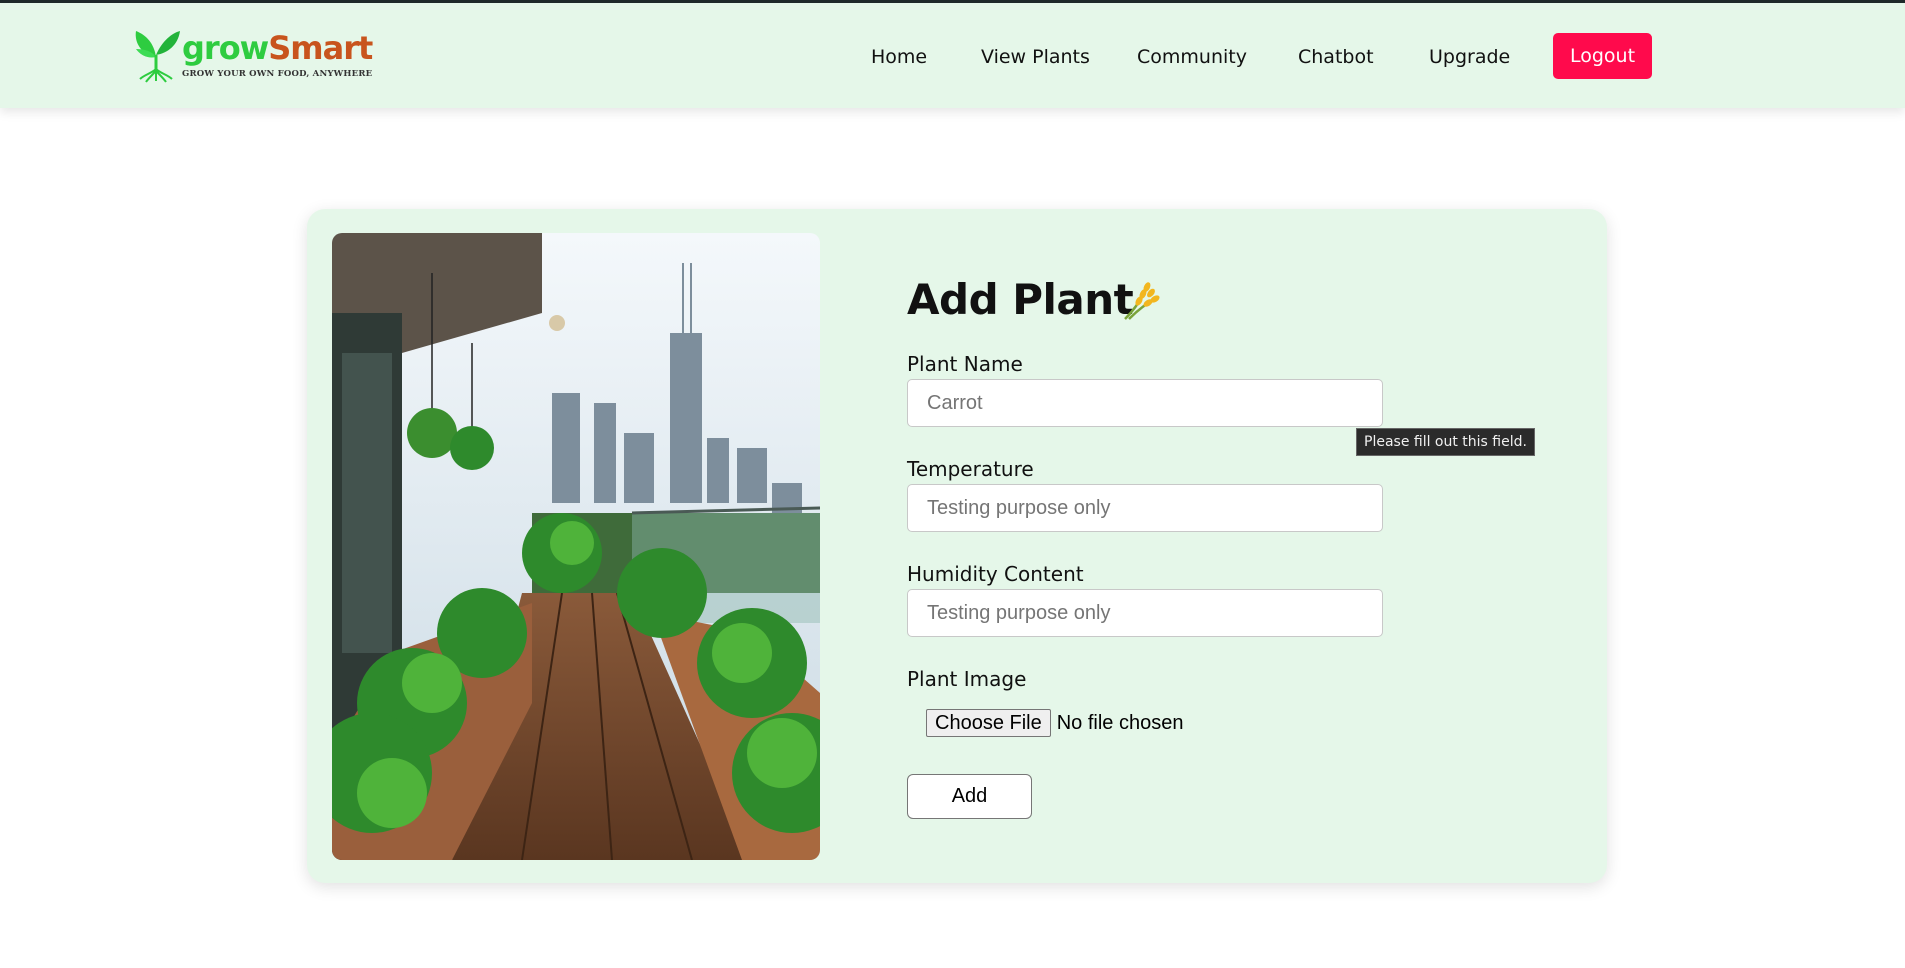 This screenshot has width=1905, height=968. I want to click on brand-wordmark: growSmart, so click(277, 48).